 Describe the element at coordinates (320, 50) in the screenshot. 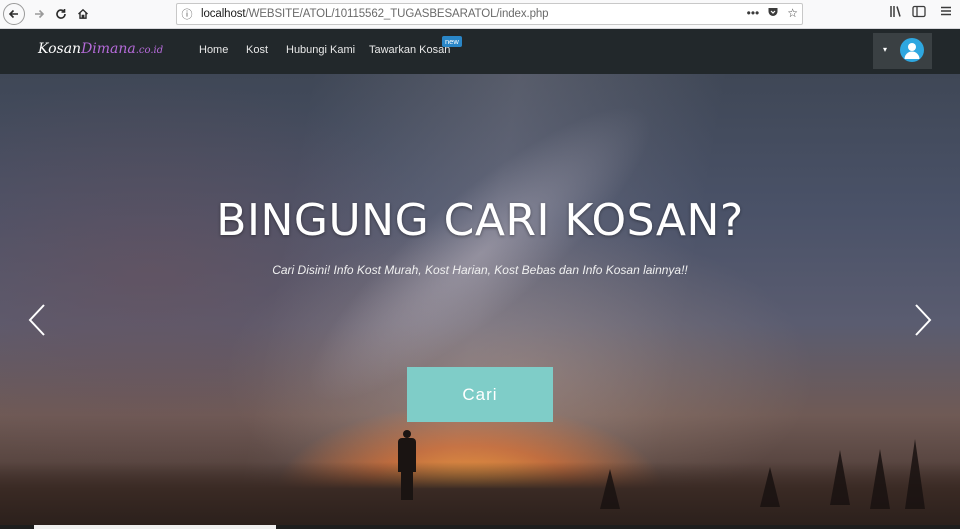

I see `nav-link-hubungi-kami: Hubungi Kami` at that location.